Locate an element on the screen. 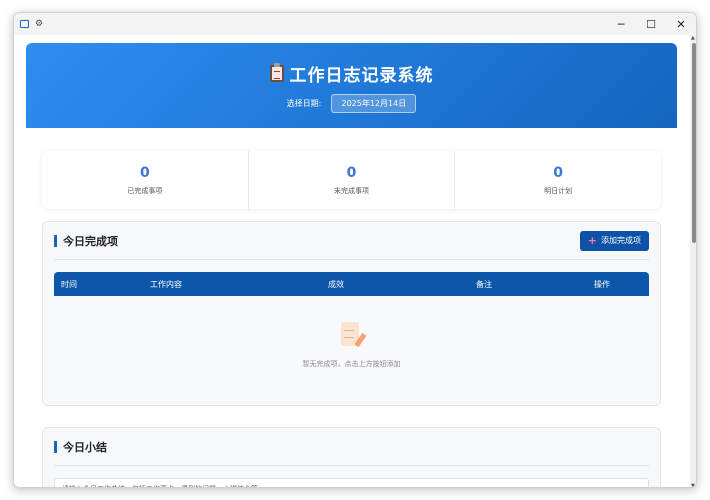 This screenshot has width=710, height=500. title-bar: ⚙ ─ ☐ ✕ is located at coordinates (355, 24).